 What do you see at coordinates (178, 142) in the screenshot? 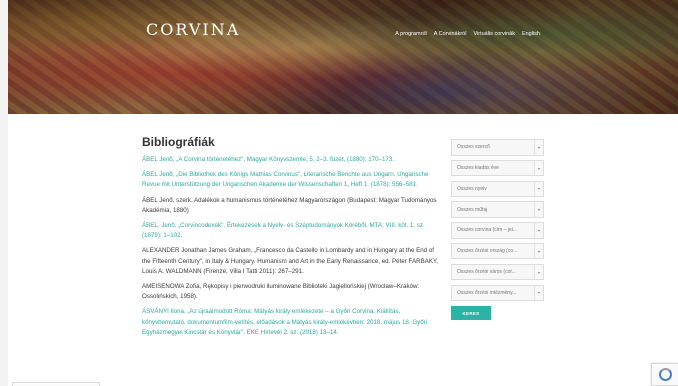
I see `page-title: Bibliográfiák` at bounding box center [178, 142].